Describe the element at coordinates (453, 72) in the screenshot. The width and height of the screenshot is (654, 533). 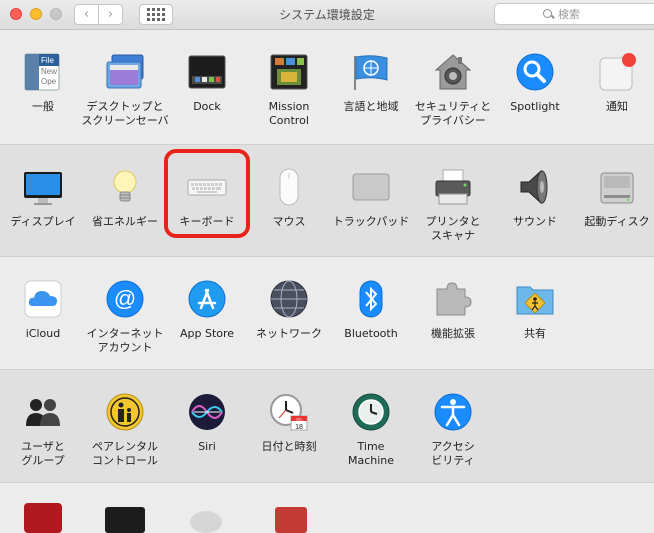
I see `house-lock-icon` at that location.